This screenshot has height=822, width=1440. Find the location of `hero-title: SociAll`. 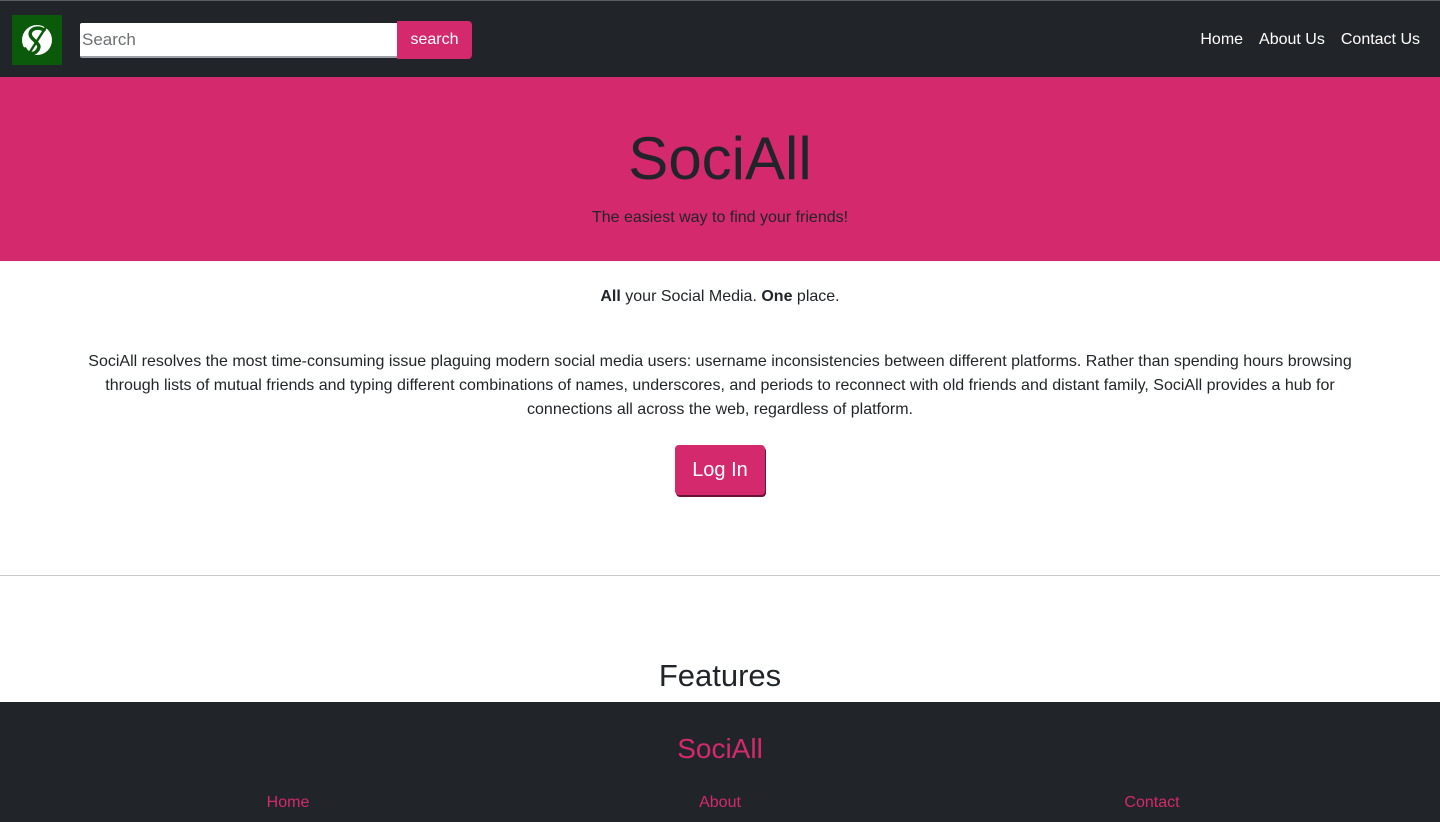

hero-title: SociAll is located at coordinates (720, 158).